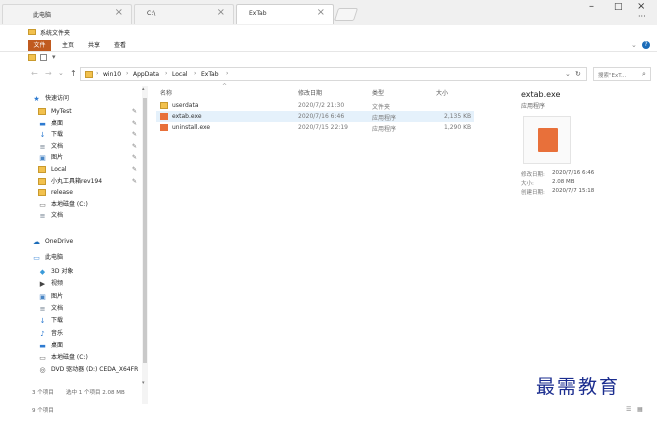 The width and height of the screenshot is (657, 423). I want to click on nav-label: 3D 对象, so click(62, 271).